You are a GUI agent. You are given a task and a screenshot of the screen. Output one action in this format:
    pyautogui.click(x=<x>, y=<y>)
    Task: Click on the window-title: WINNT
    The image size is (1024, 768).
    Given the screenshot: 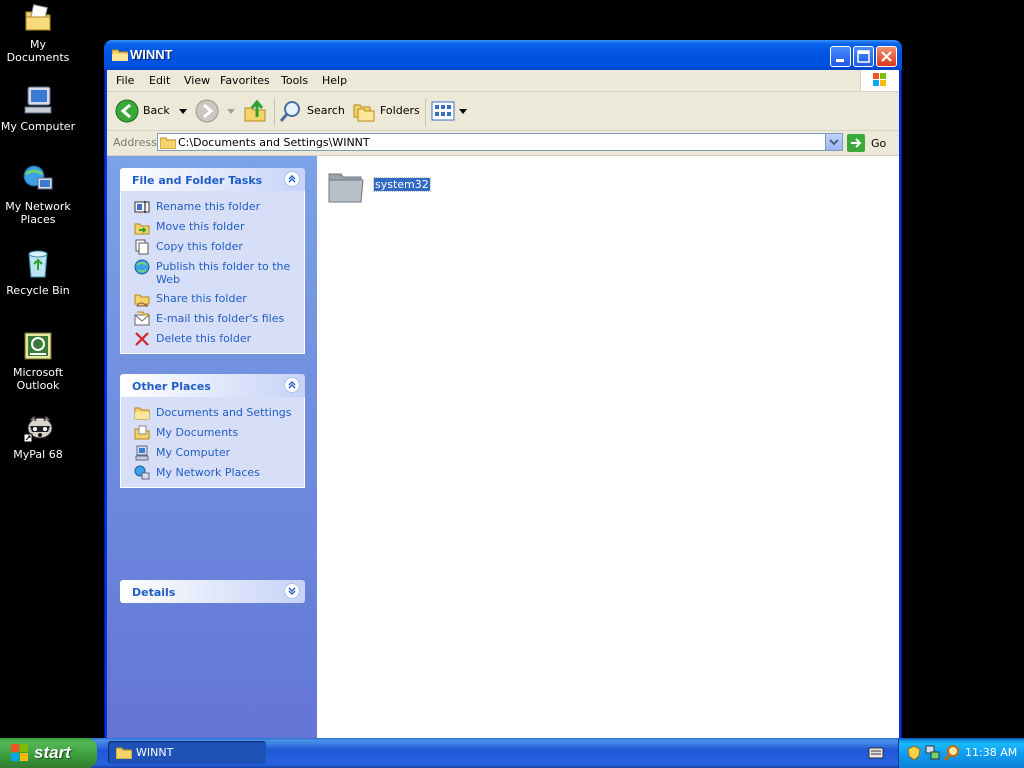 What is the action you would take?
    pyautogui.click(x=151, y=54)
    